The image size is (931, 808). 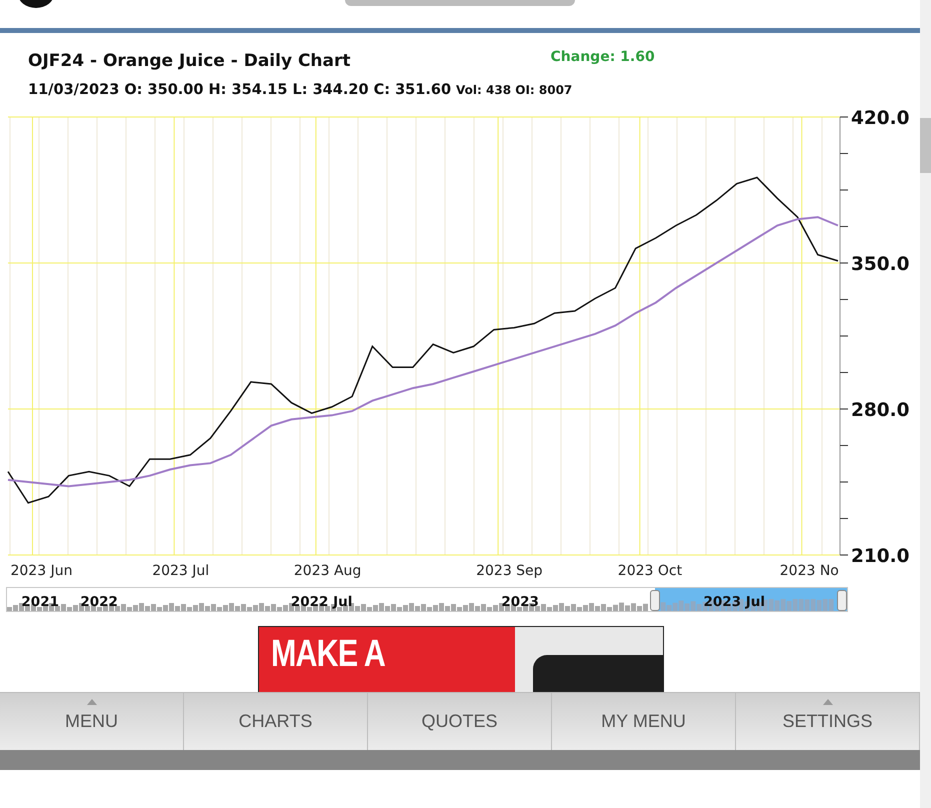 What do you see at coordinates (509, 571) in the screenshot?
I see `x-axis-label: 2023 Sep` at bounding box center [509, 571].